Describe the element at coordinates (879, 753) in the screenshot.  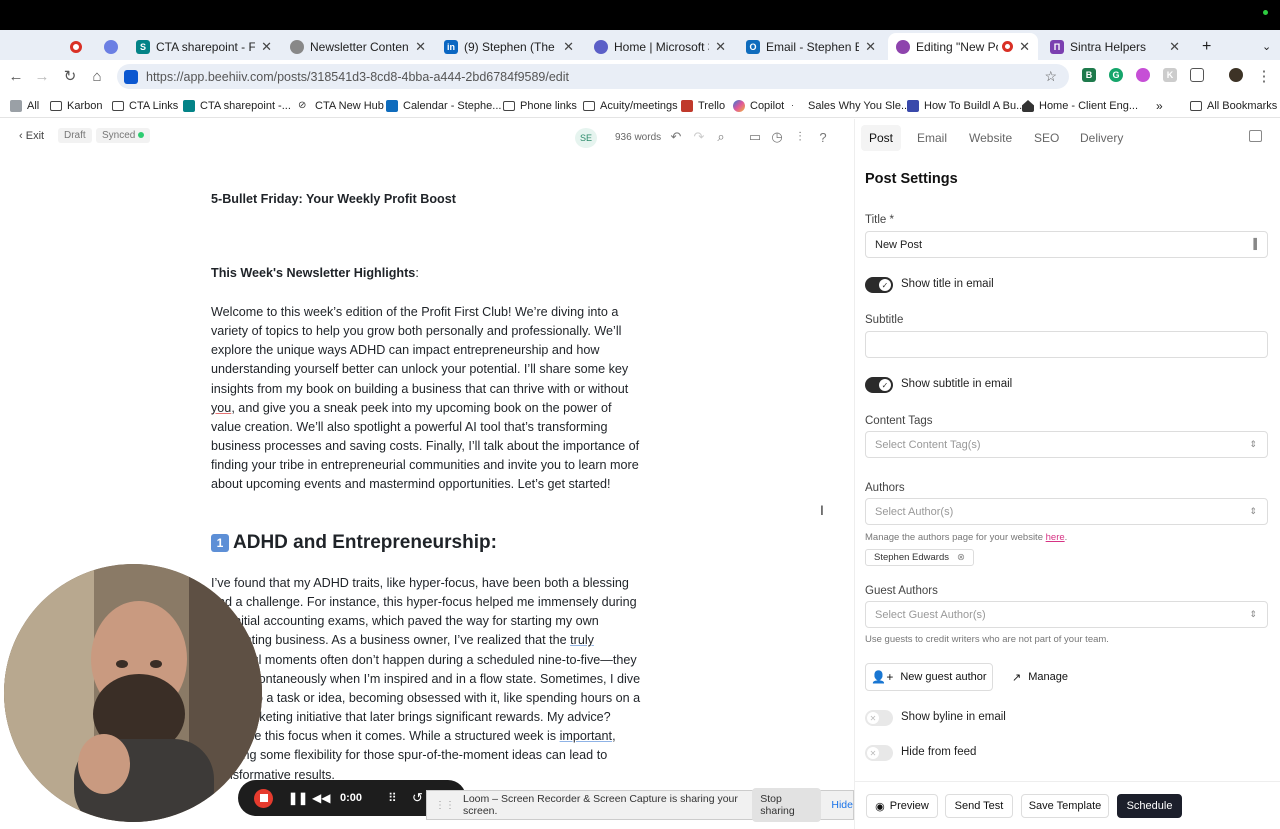
I see `hide-feed-toggle: ✕` at that location.